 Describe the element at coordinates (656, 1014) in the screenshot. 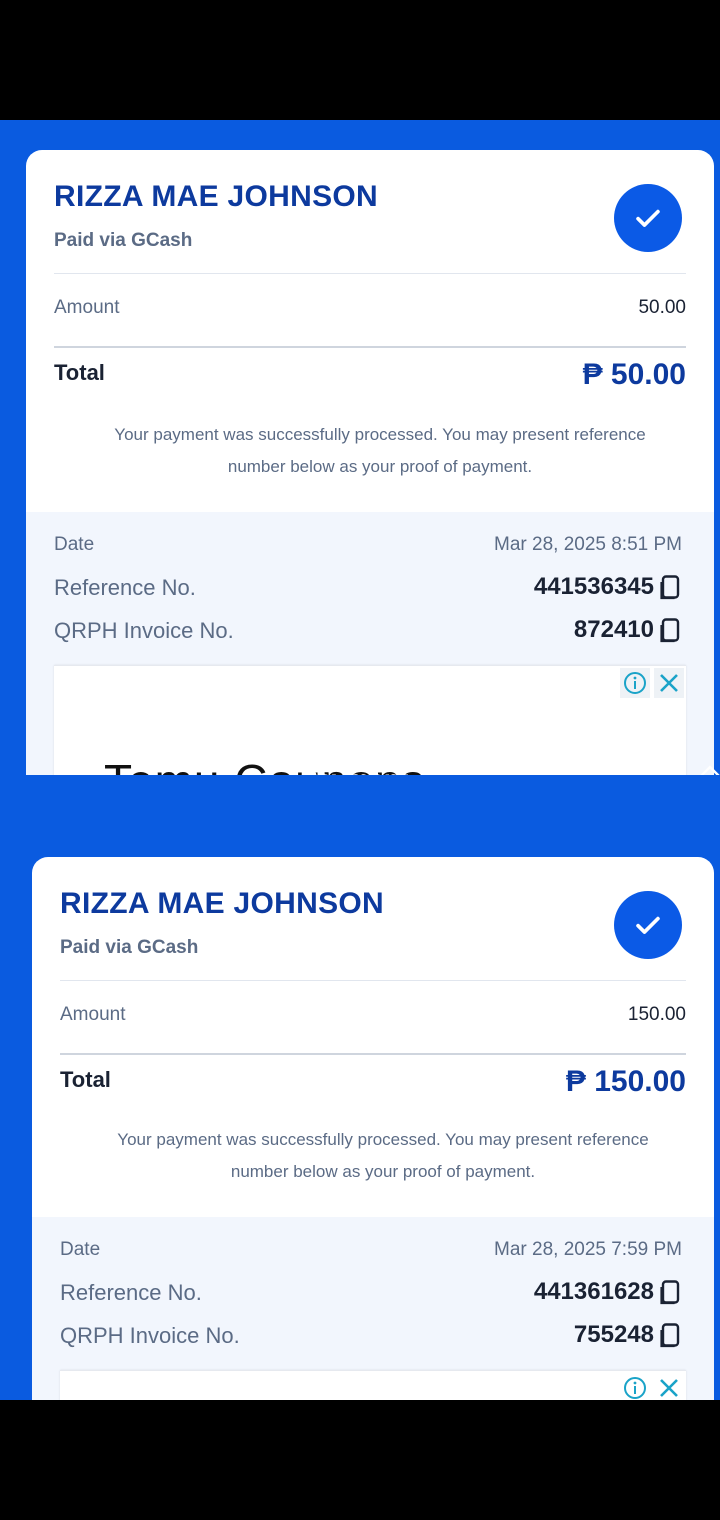

I see `amount-value: 150.00` at that location.